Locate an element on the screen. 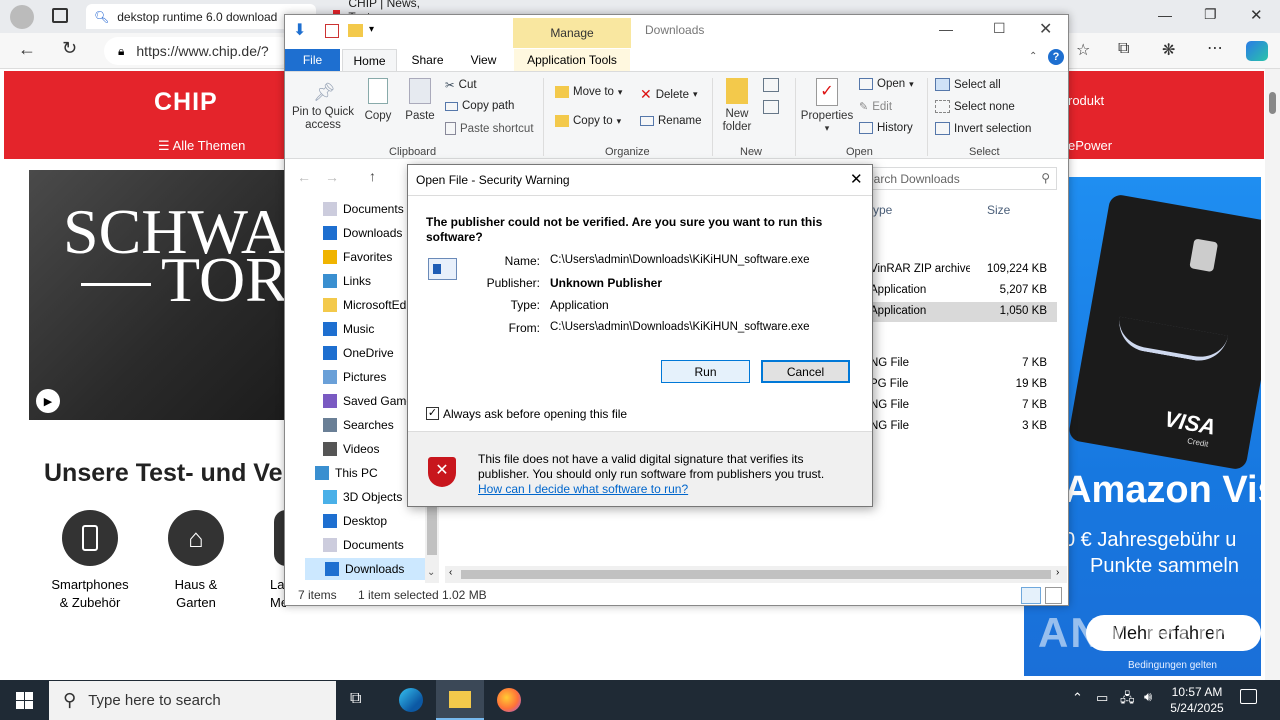 This screenshot has height=720, width=1280. collections-icon: ⧉ is located at coordinates (1123, 49).